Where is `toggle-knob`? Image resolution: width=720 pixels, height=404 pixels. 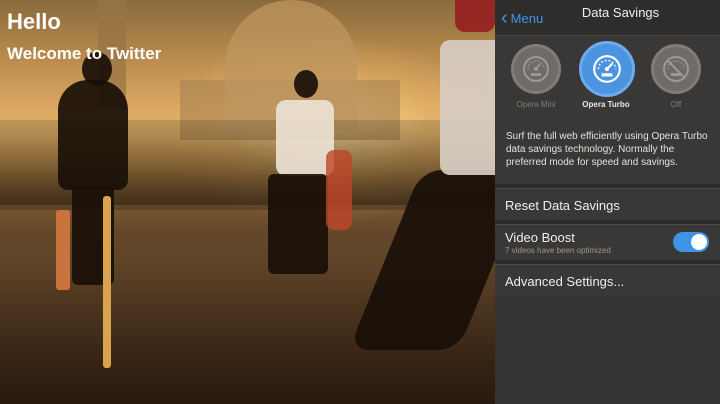 toggle-knob is located at coordinates (699, 242).